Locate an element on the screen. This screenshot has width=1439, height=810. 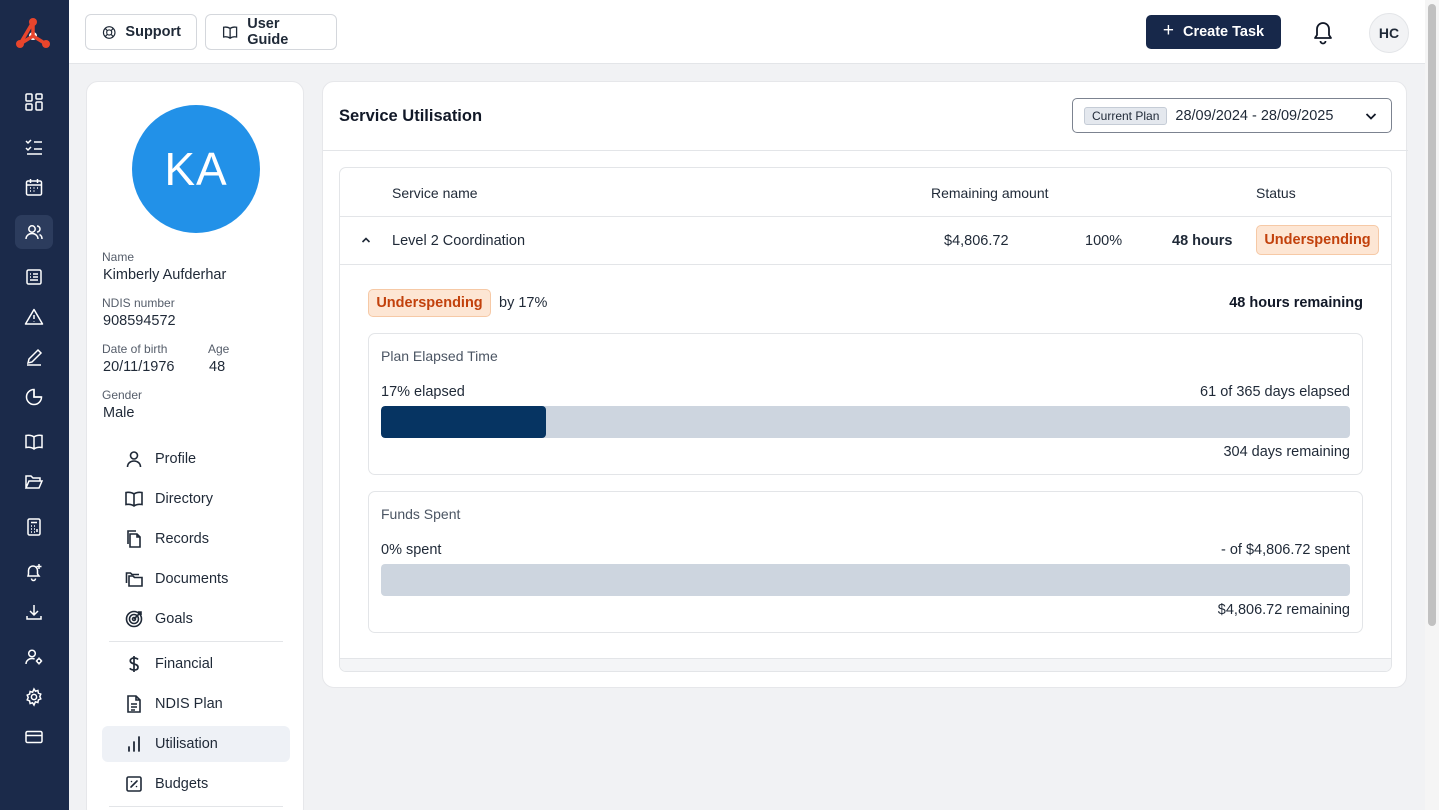
remaining-amount-cell: $4,806.72 is located at coordinates (976, 241).